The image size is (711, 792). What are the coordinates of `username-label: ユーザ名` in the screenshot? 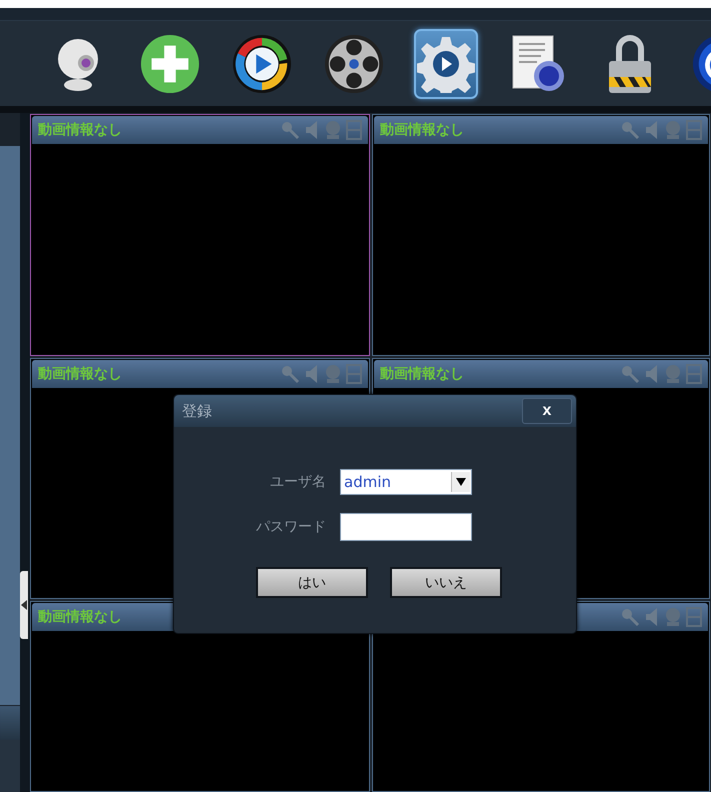 It's located at (297, 482).